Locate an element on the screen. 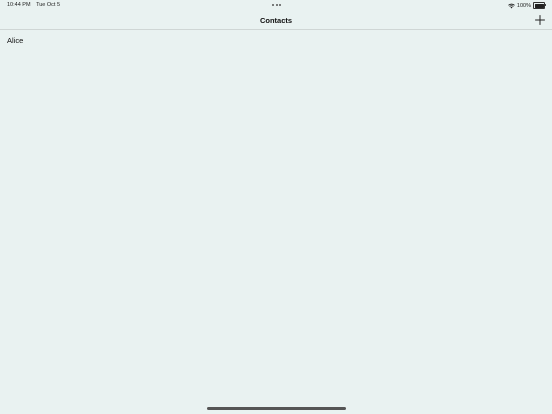  status-left: 10:44 PM Tue Oct 5 is located at coordinates (33, 5).